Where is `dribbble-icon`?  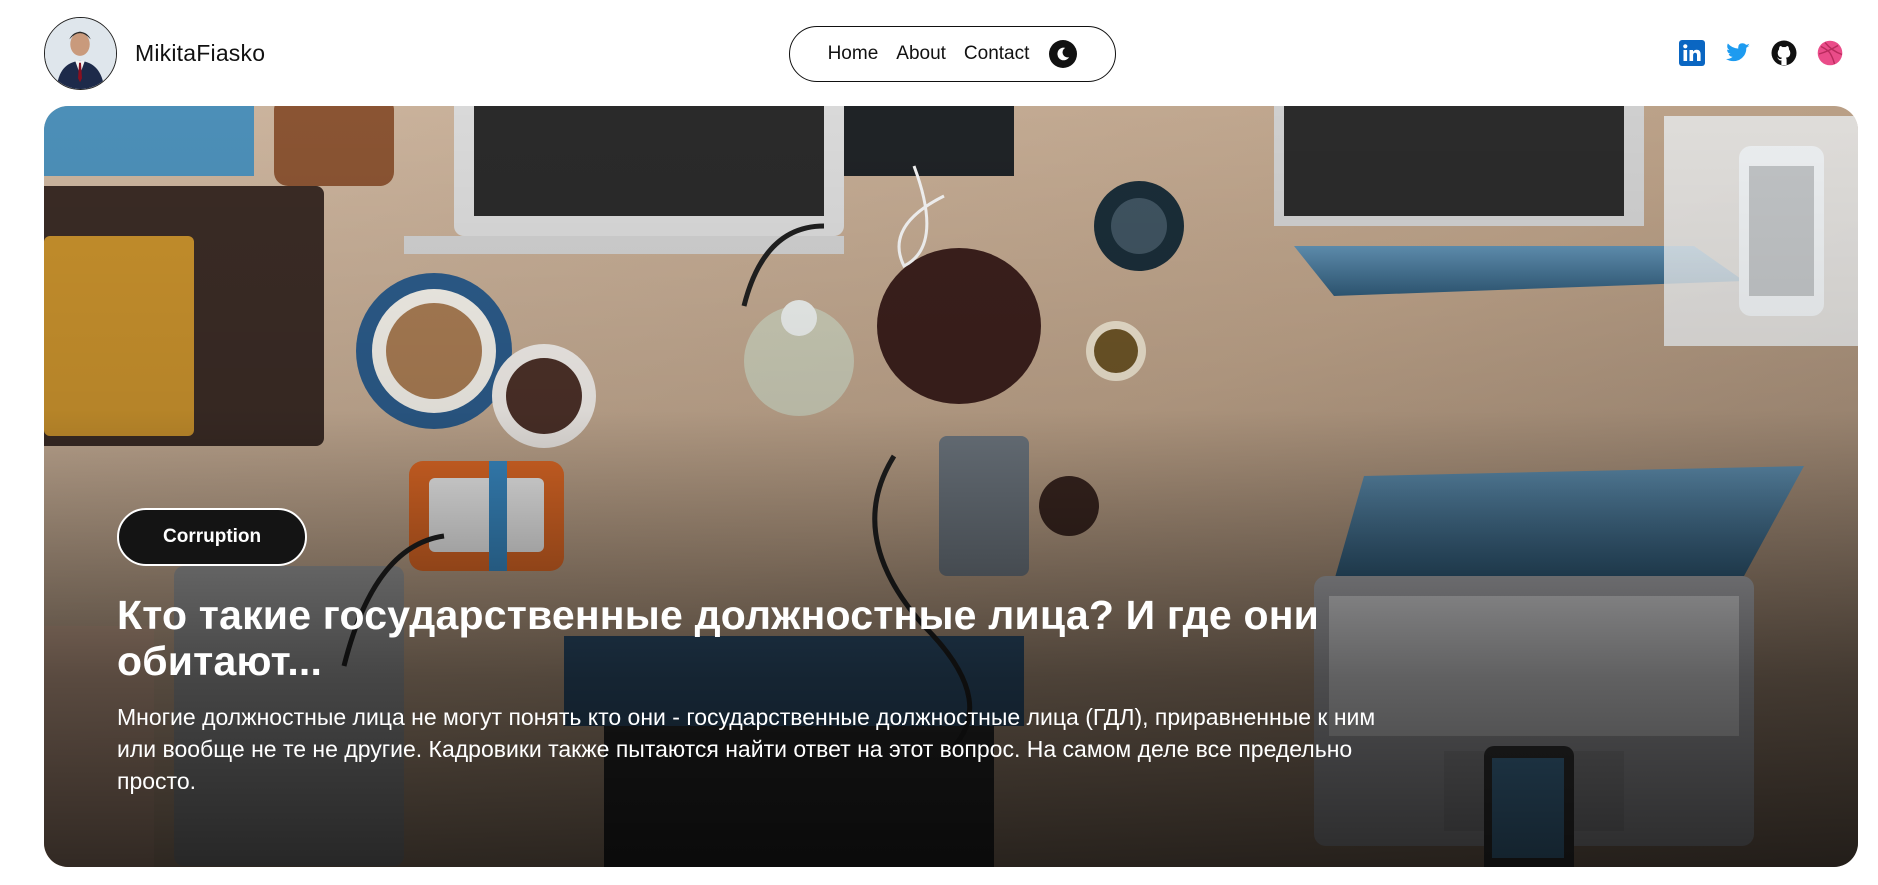
dribbble-icon is located at coordinates (1830, 53).